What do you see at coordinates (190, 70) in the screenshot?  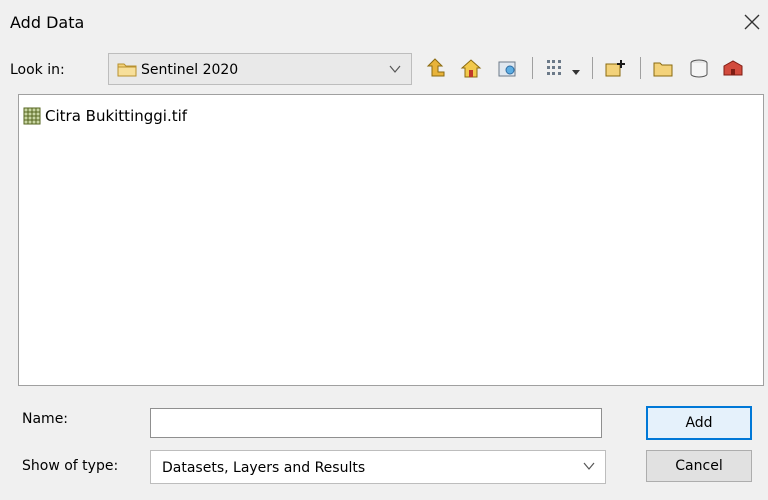 I see `look-in-value: Sentinel 2020` at bounding box center [190, 70].